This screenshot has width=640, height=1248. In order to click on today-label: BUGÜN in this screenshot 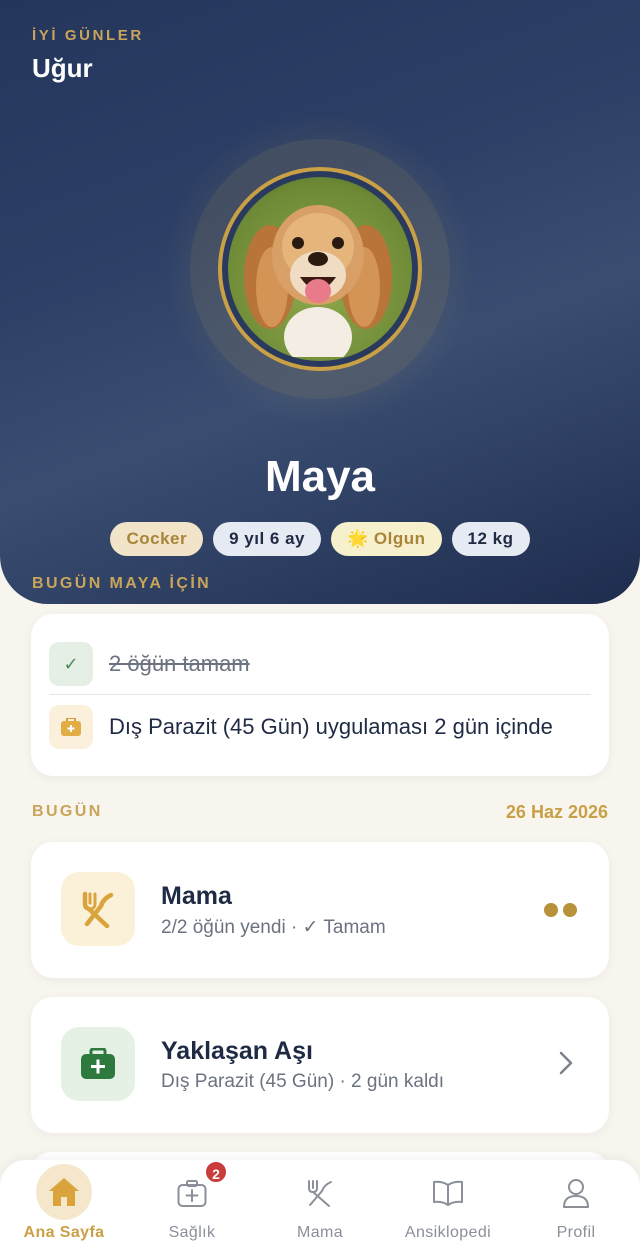, I will do `click(67, 811)`.